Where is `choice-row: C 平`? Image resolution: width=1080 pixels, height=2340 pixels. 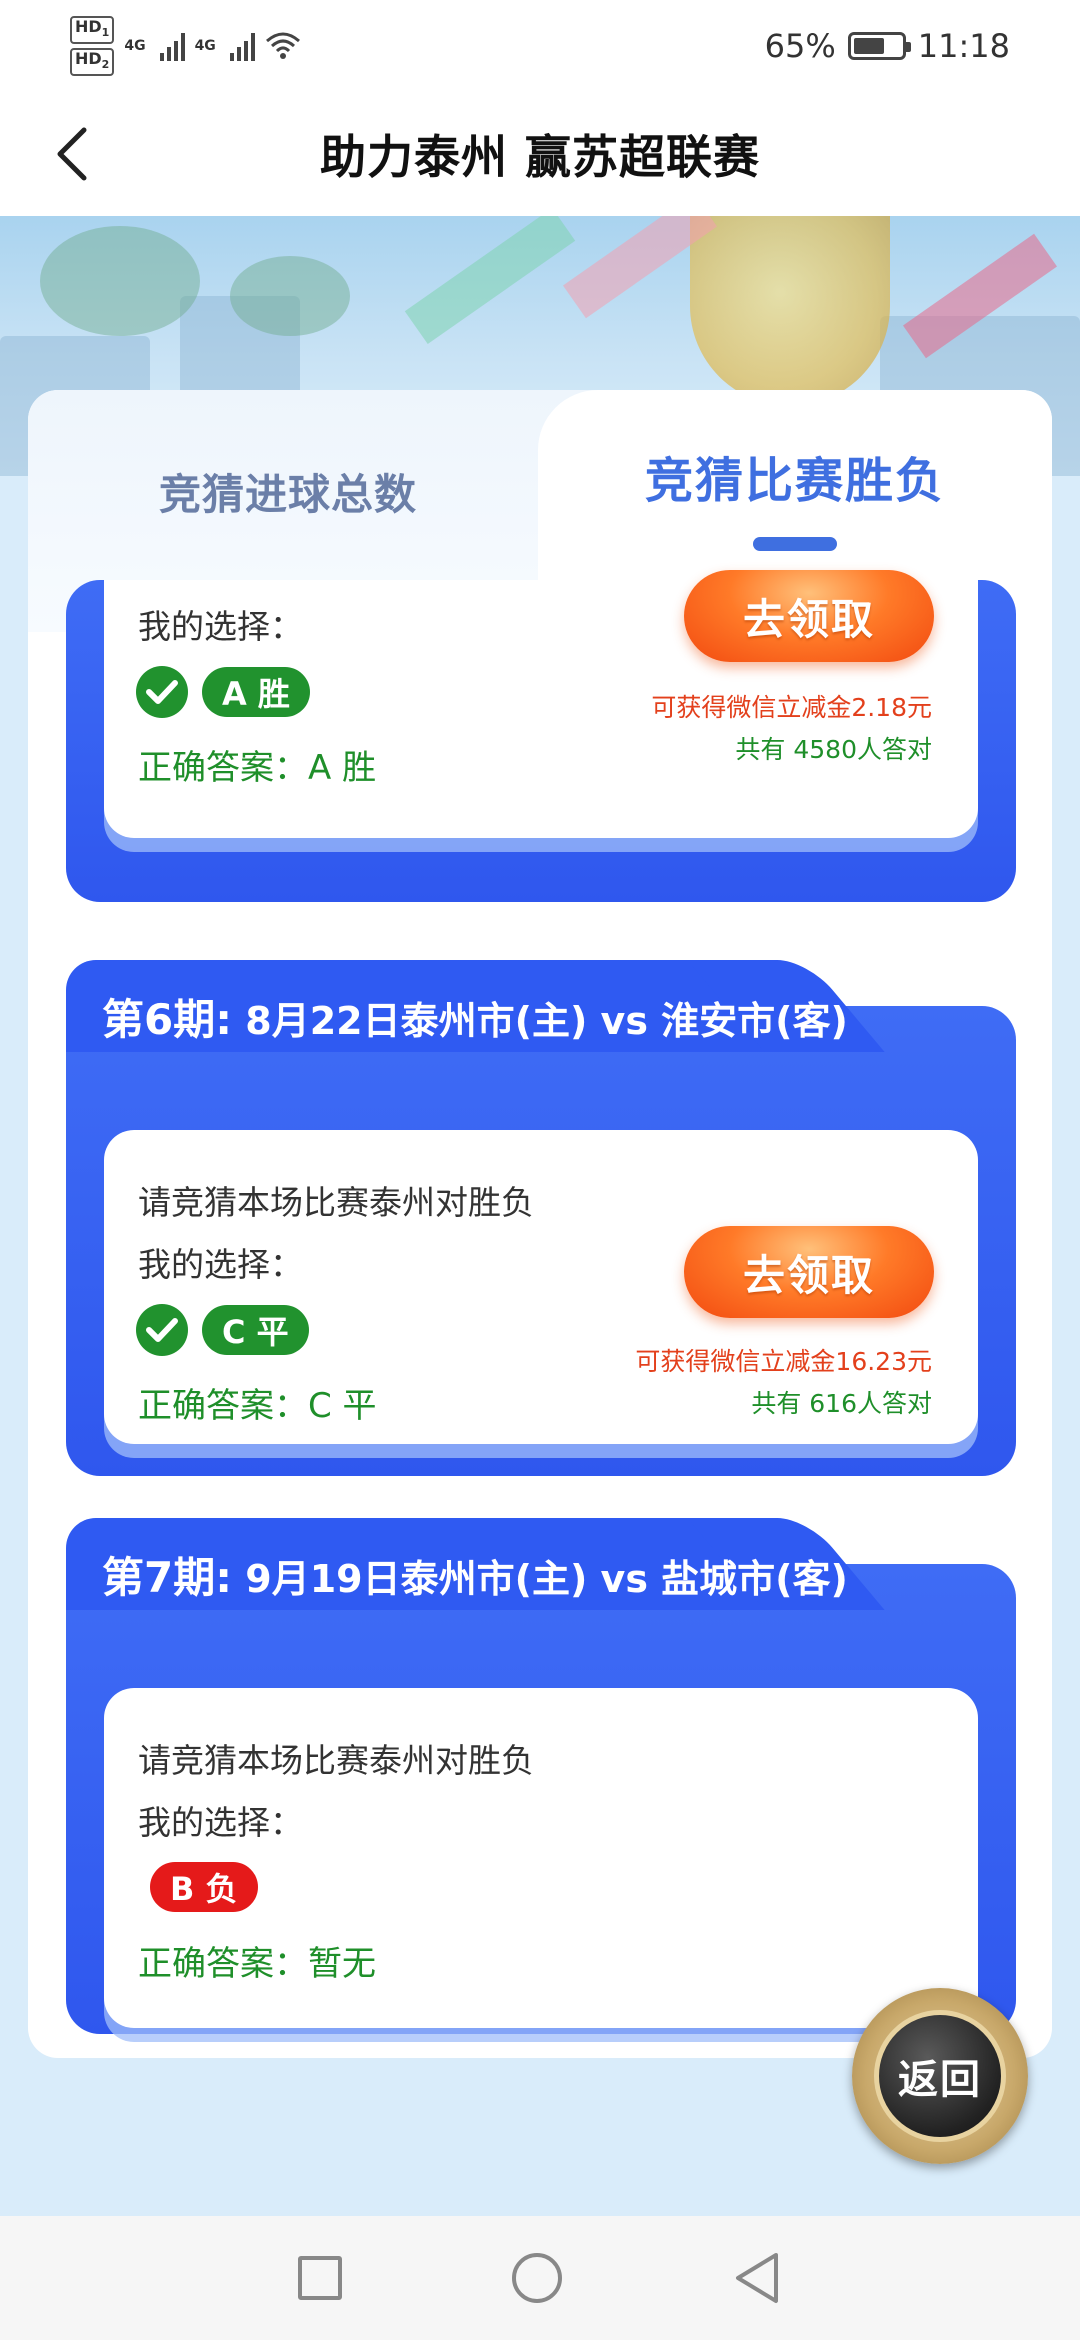 choice-row: C 平 is located at coordinates (222, 1330).